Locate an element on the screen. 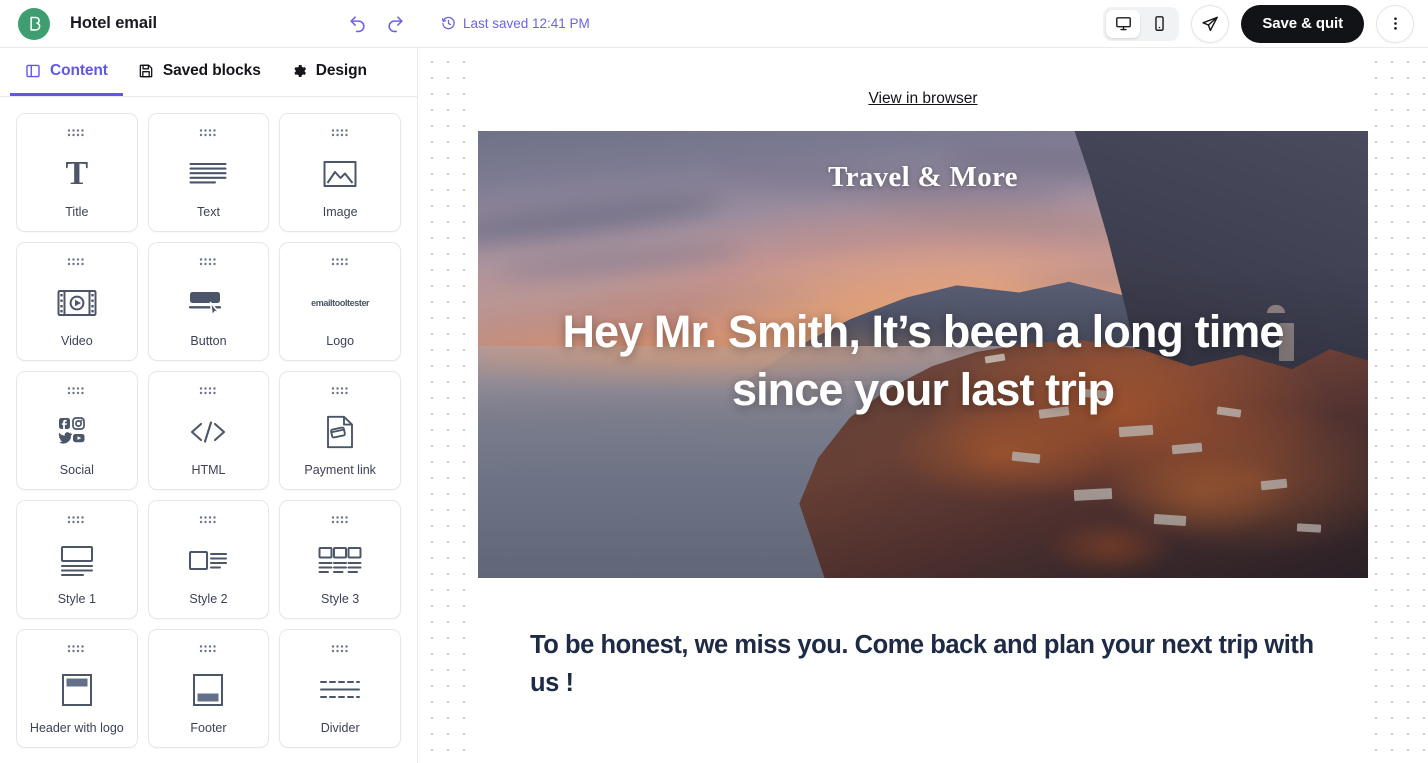 Image resolution: width=1428 pixels, height=763 pixels. view-in-browser-block: View in browser is located at coordinates (923, 89).